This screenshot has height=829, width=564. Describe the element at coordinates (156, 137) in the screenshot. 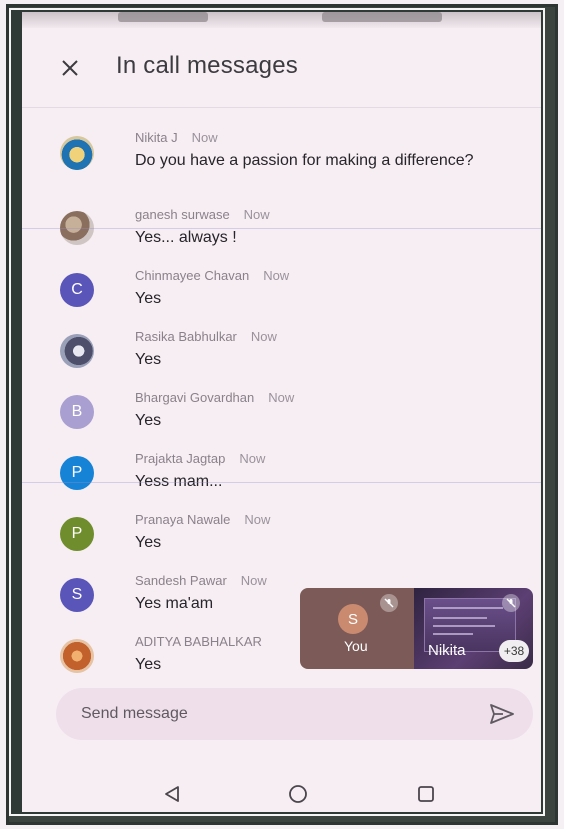

I see `sender-name: Nikita J` at that location.